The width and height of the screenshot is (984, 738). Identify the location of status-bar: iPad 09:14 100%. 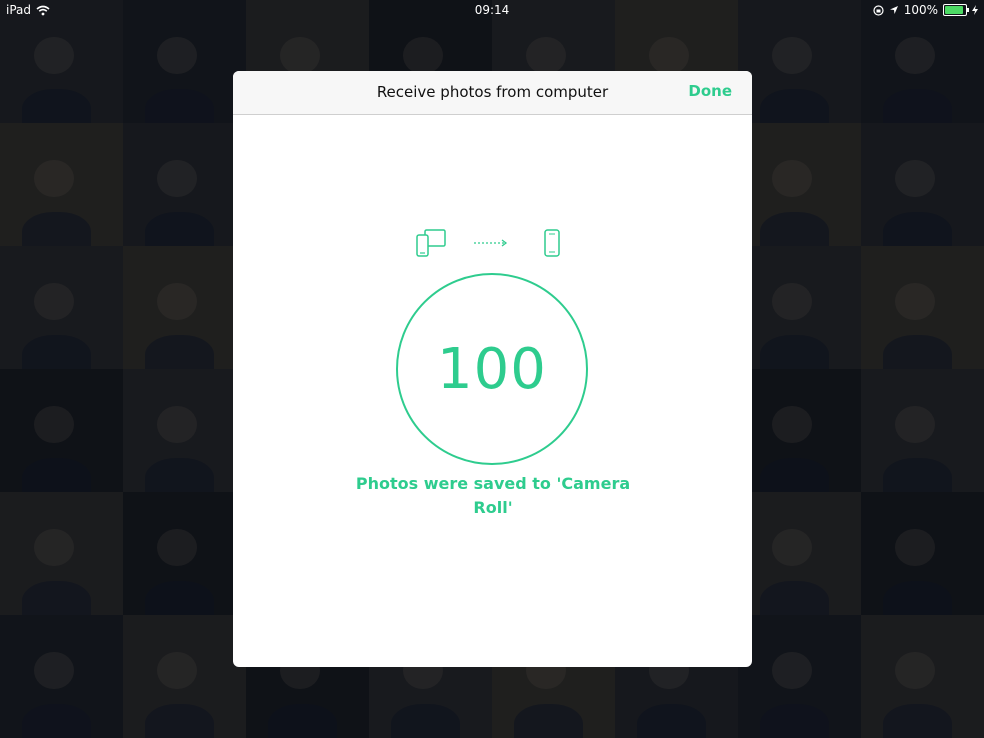
(492, 10).